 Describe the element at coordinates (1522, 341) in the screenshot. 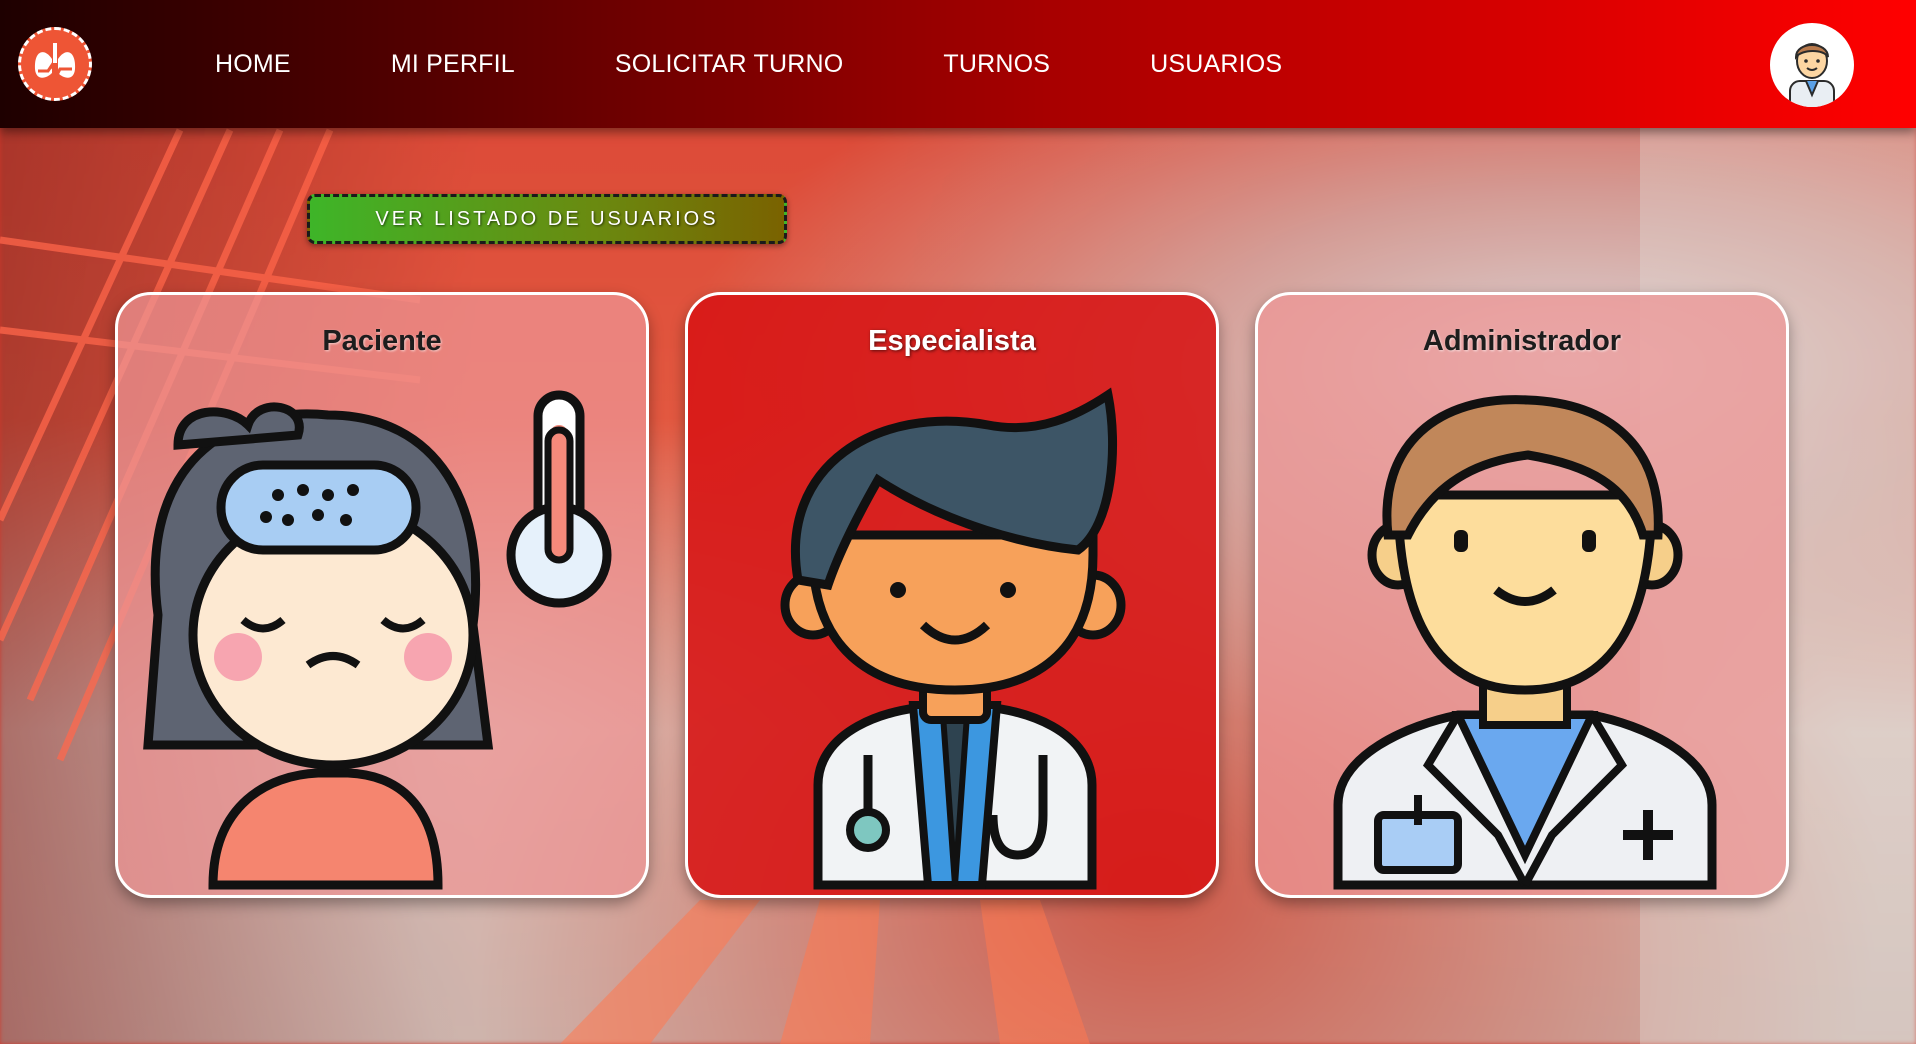

I see `card-title-administrador: Administrador` at that location.